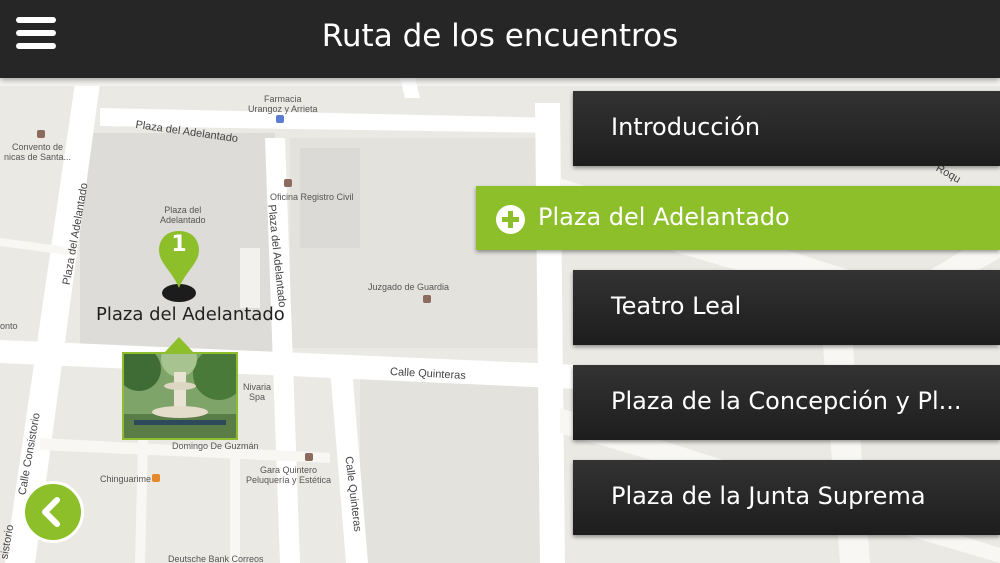 The width and height of the screenshot is (1000, 563). Describe the element at coordinates (768, 496) in the screenshot. I see `route-stop-label: Plaza de la Junta Suprema` at that location.